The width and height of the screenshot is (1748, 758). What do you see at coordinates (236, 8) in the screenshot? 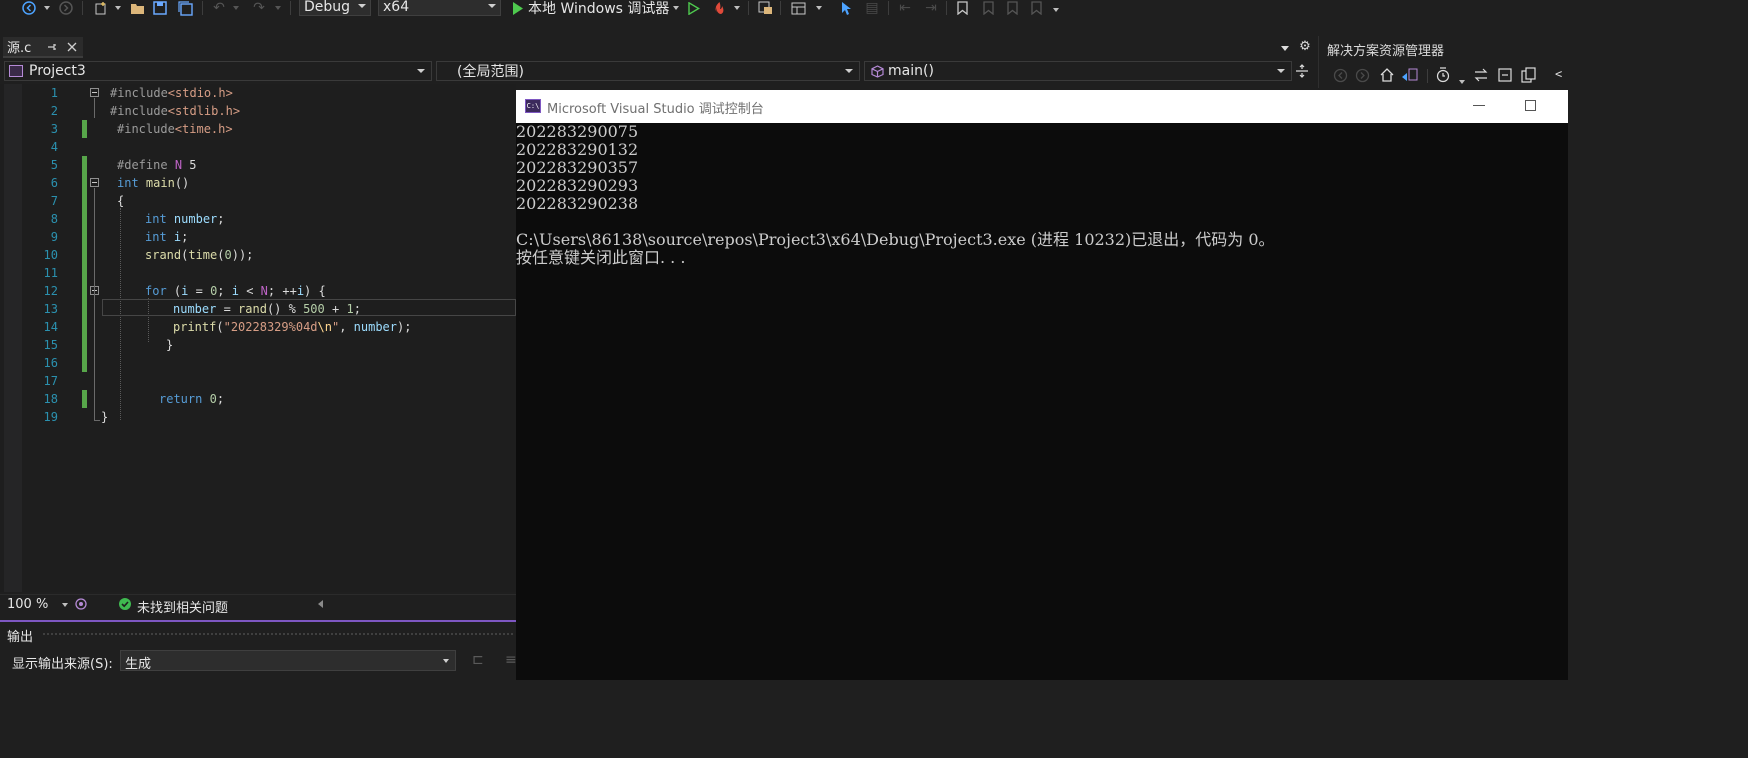
I see `undo-dropdown-icon` at bounding box center [236, 8].